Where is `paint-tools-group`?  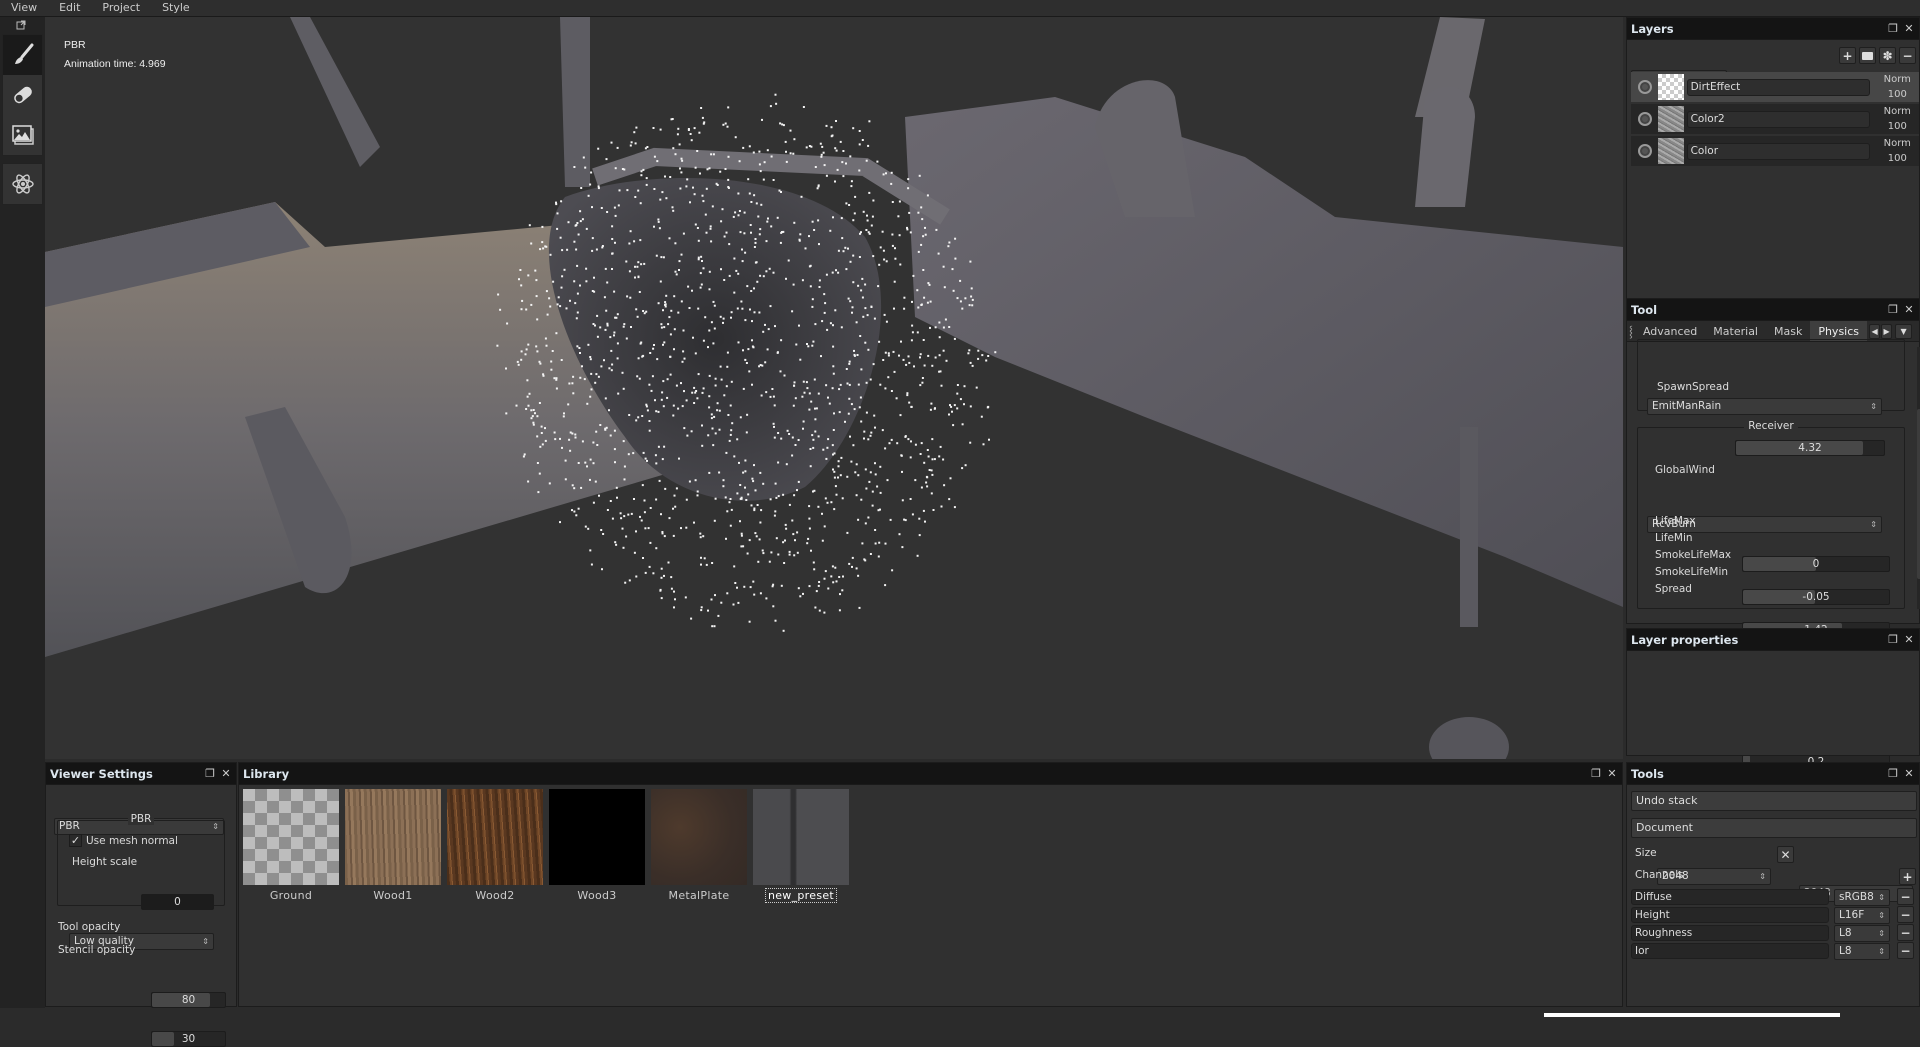 paint-tools-group is located at coordinates (22, 95).